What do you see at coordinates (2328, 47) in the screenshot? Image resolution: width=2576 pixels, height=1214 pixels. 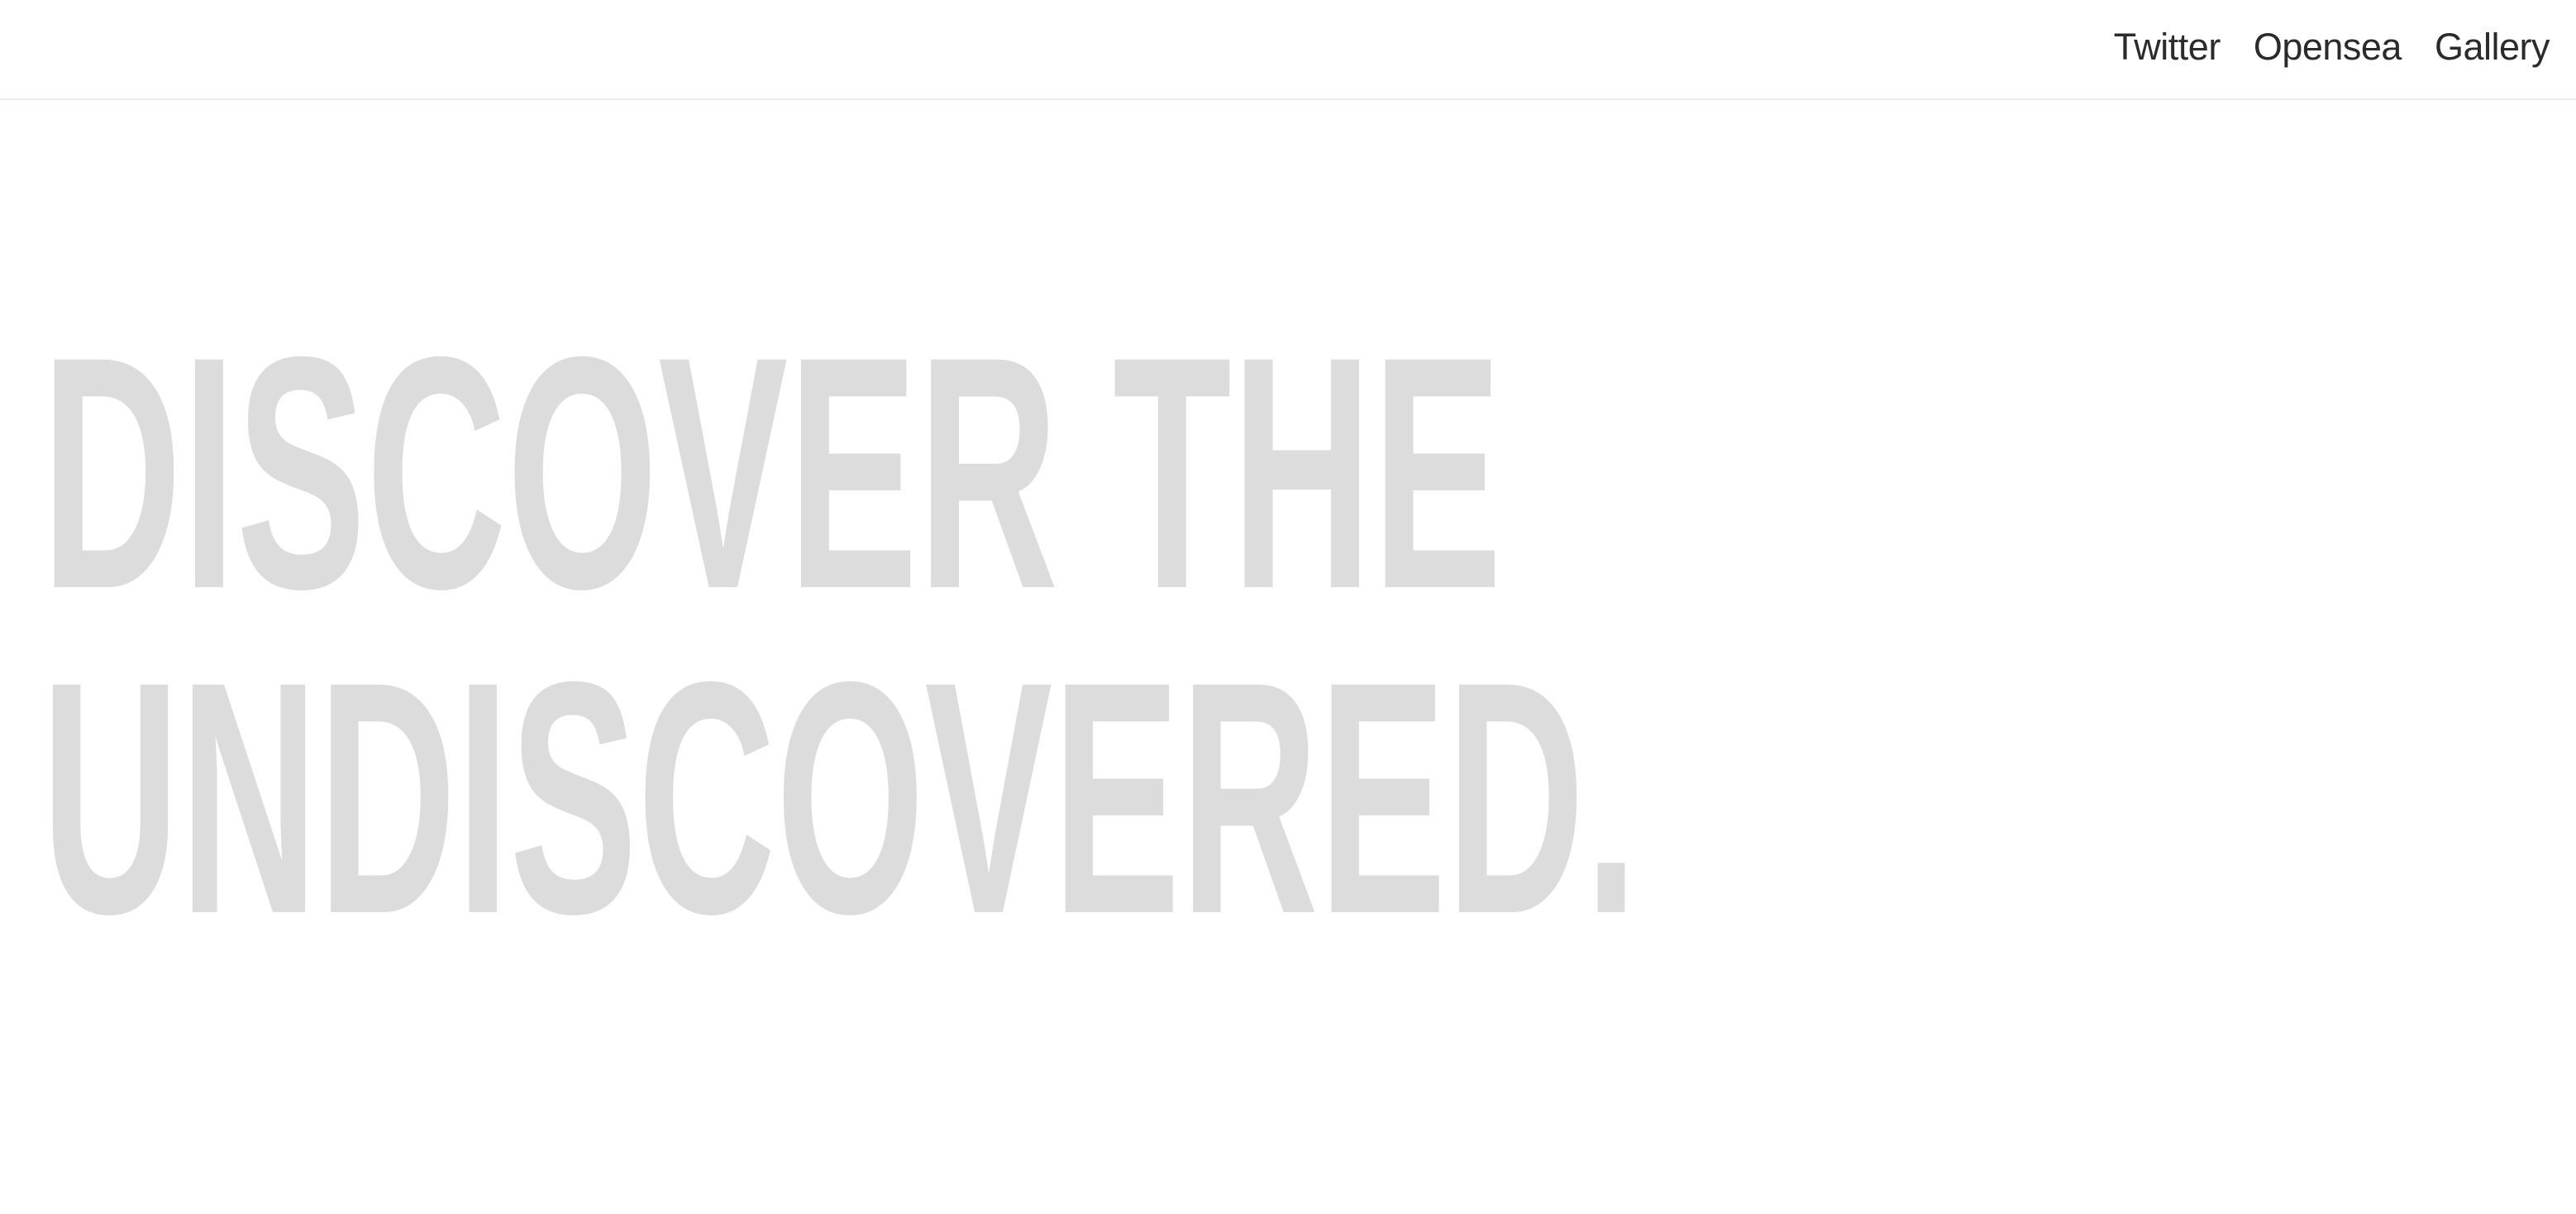 I see `opensea-link: Opensea` at bounding box center [2328, 47].